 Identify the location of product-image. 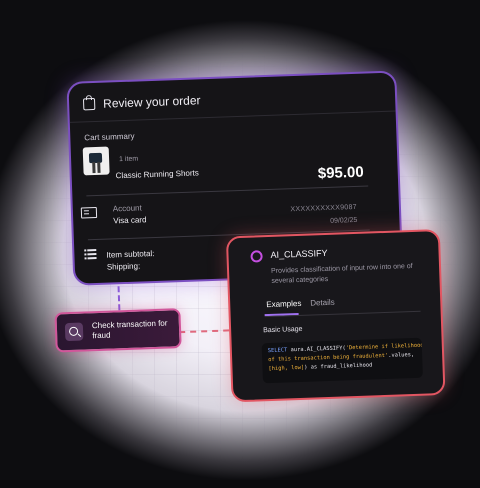
(96, 161).